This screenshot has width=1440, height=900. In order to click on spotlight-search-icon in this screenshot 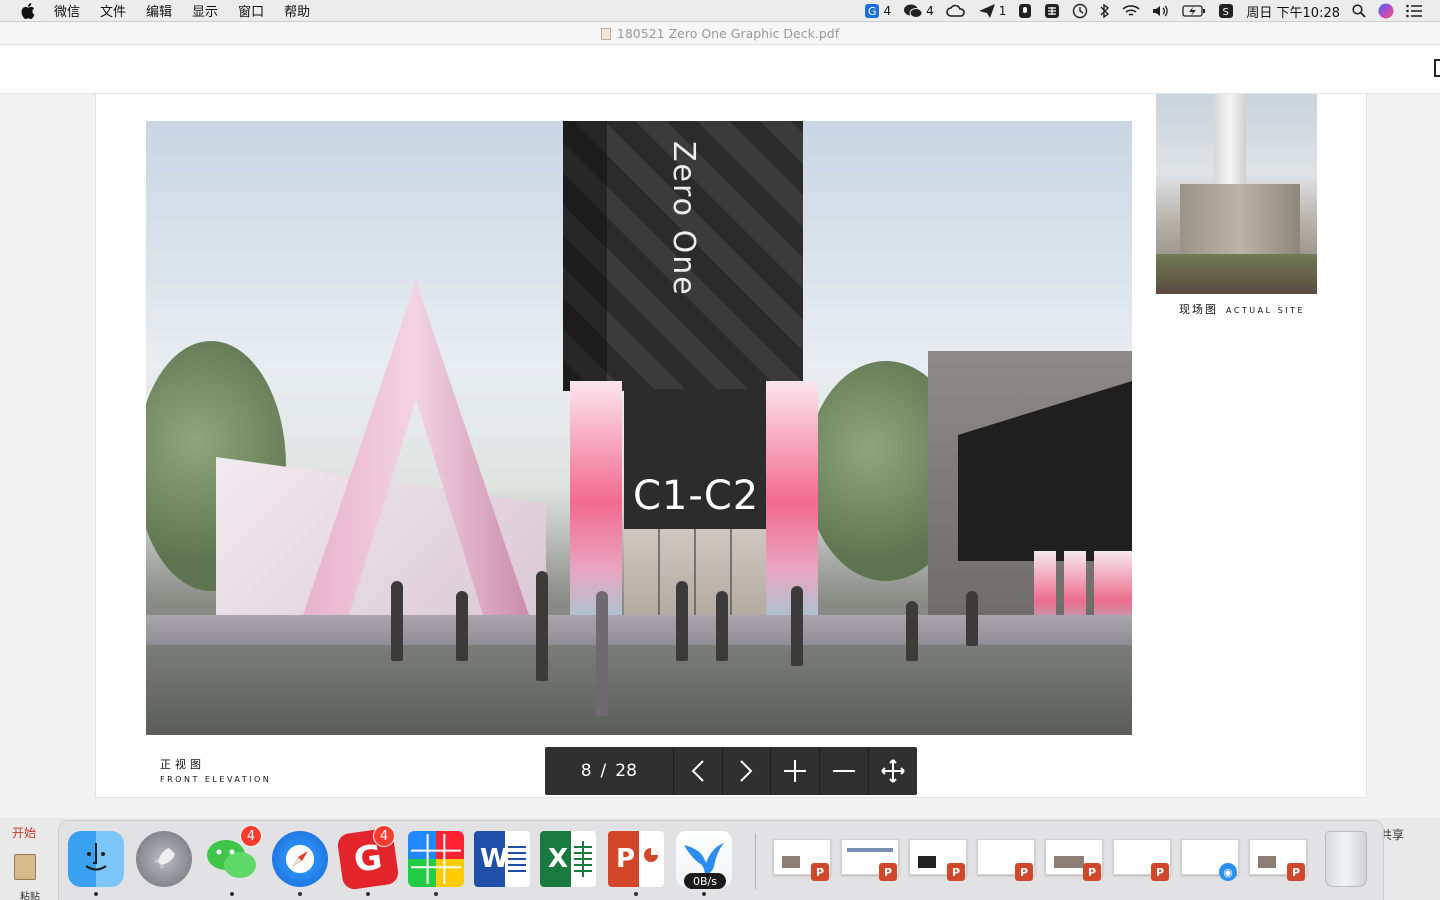, I will do `click(1359, 11)`.